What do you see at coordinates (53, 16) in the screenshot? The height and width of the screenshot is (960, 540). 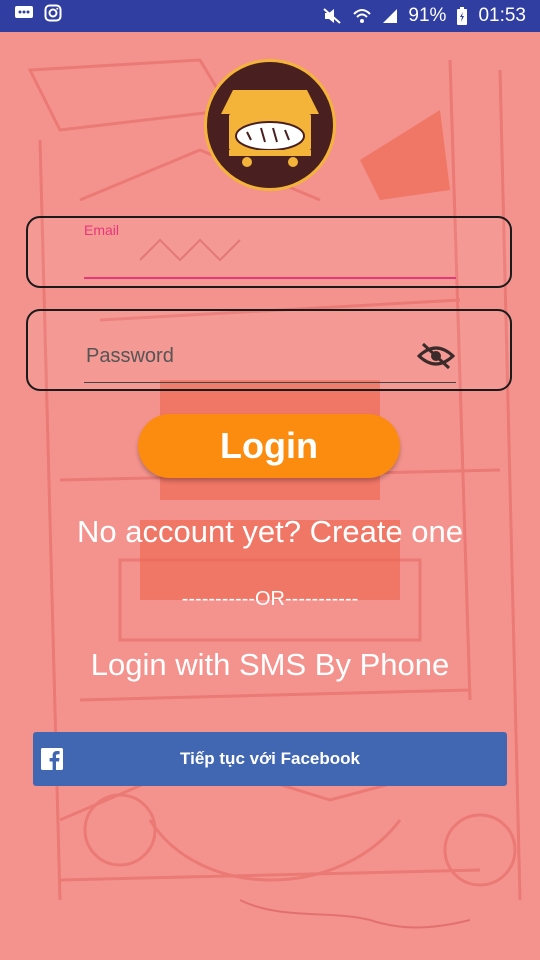 I see `instagram-icon` at bounding box center [53, 16].